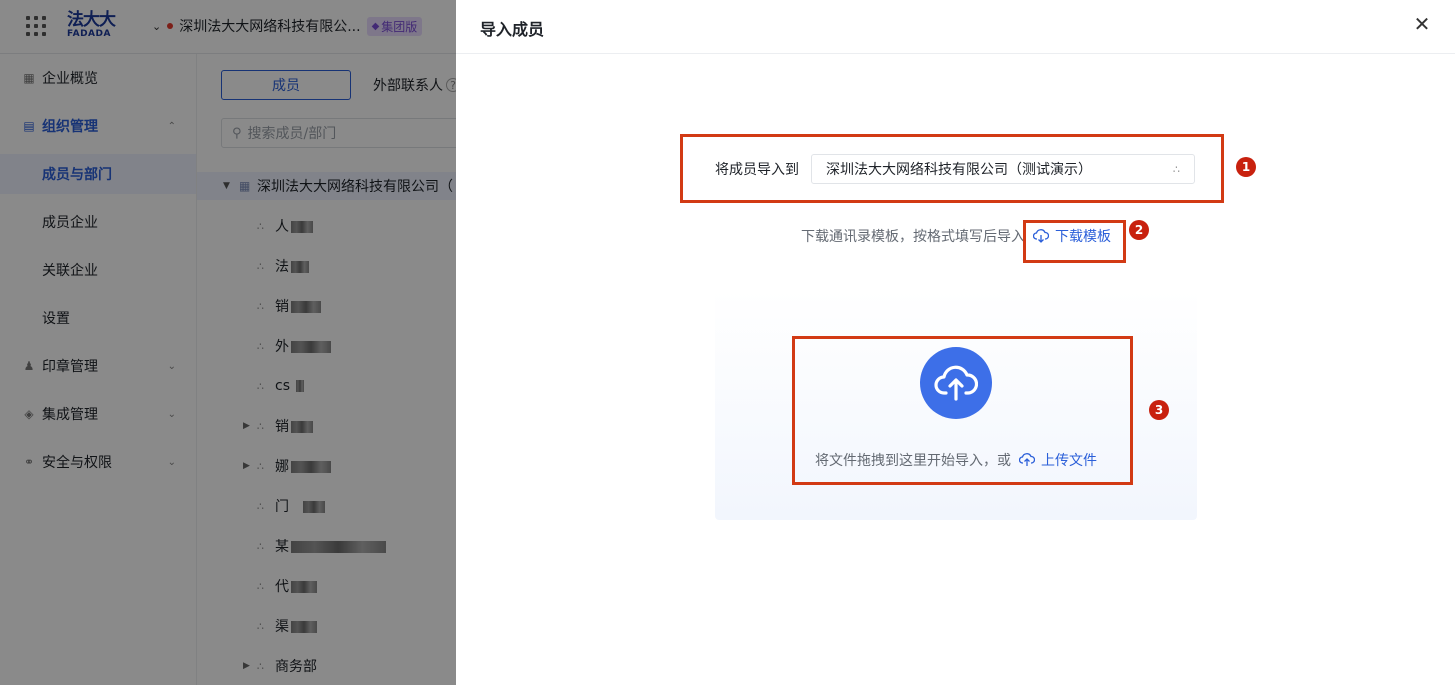 Image resolution: width=1455 pixels, height=685 pixels. Describe the element at coordinates (913, 237) in the screenshot. I see `template-hint: 下载通讯录模板，按格式填写后导入` at that location.